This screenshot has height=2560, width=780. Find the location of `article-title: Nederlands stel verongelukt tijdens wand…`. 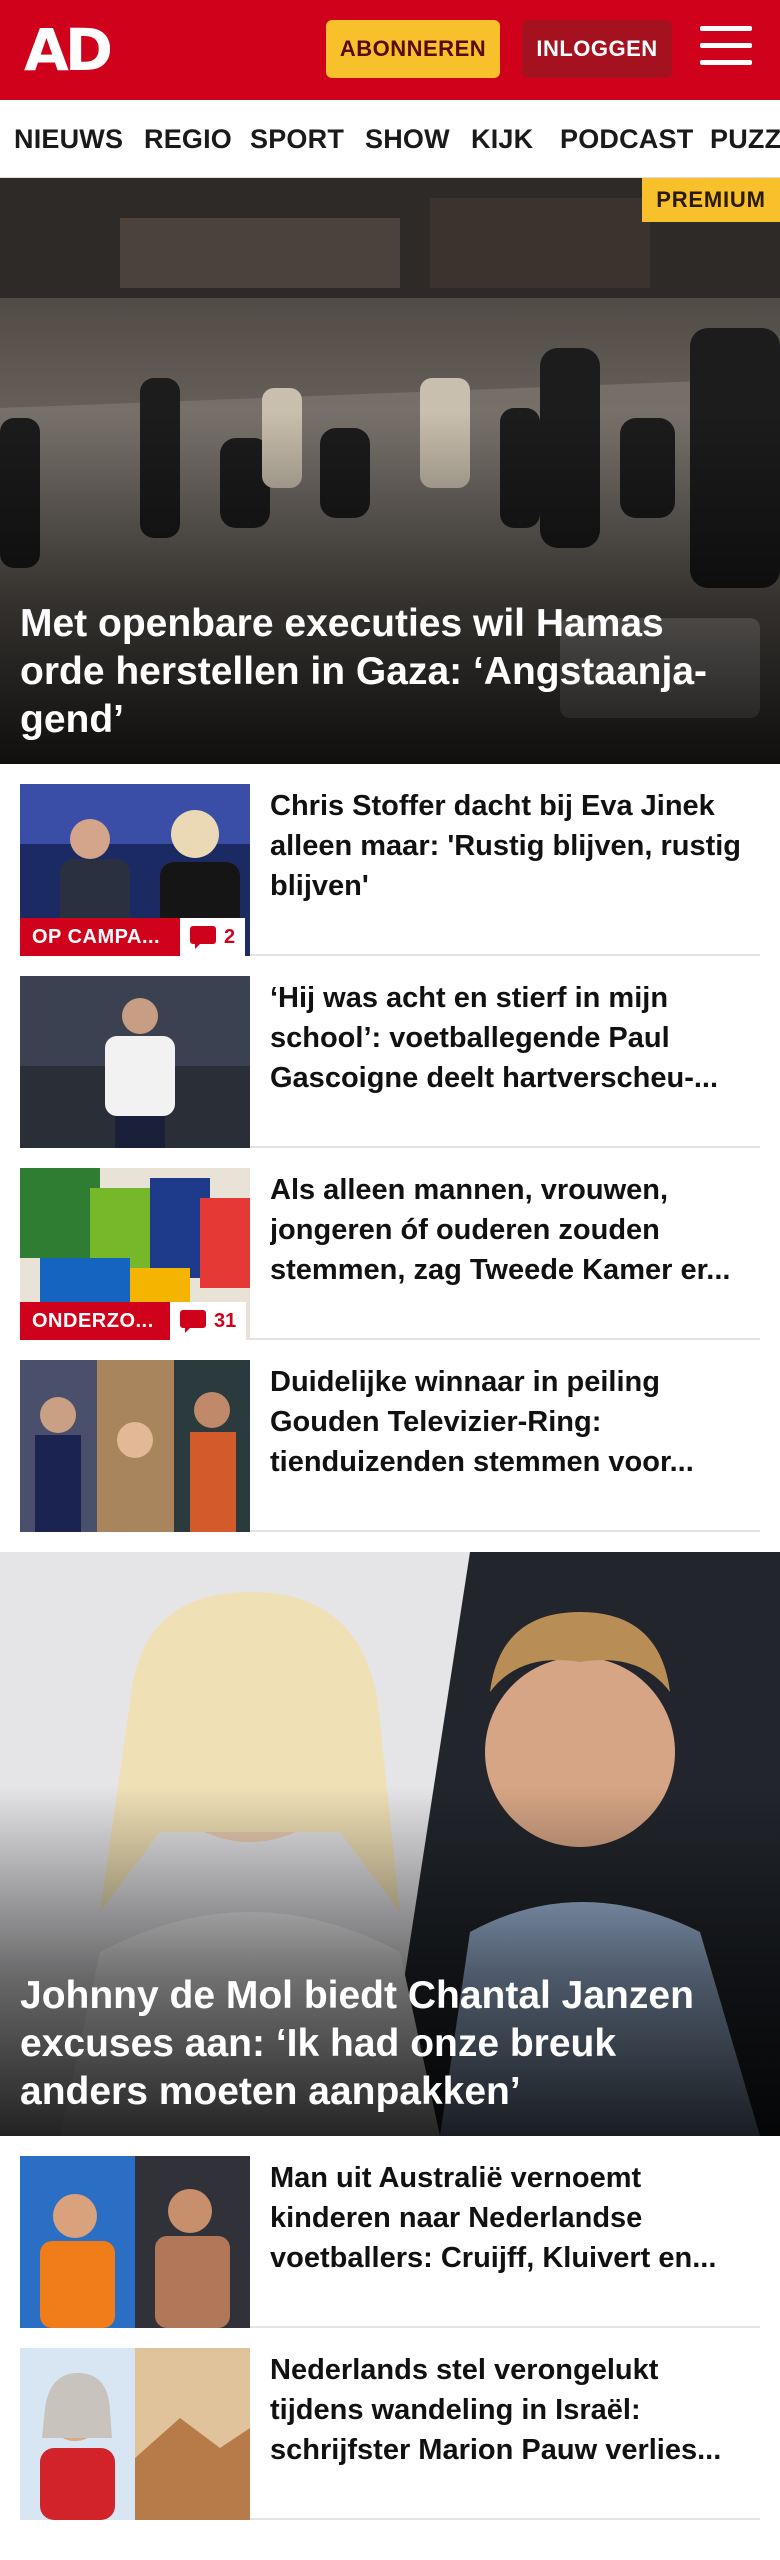

article-title: Nederlands stel verongelukt tijdens wand… is located at coordinates (510, 2410).